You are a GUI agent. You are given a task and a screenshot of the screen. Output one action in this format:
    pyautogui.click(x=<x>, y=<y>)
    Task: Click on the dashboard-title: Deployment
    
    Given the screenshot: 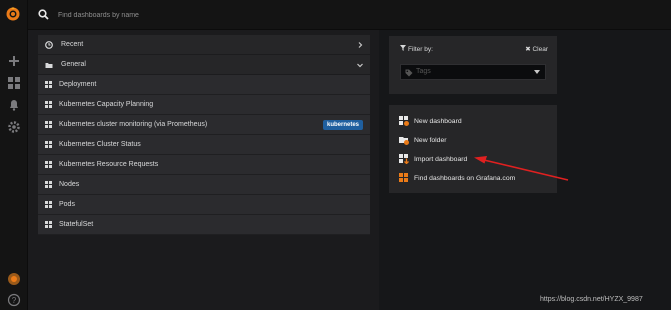 What is the action you would take?
    pyautogui.click(x=78, y=84)
    